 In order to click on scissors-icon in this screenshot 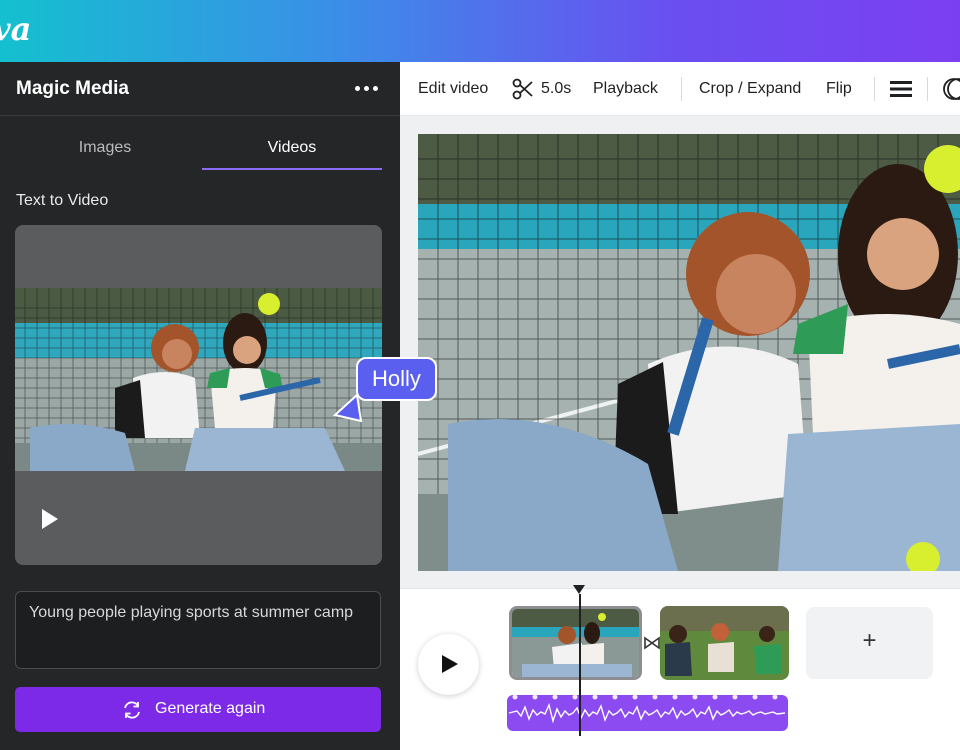, I will do `click(523, 89)`.